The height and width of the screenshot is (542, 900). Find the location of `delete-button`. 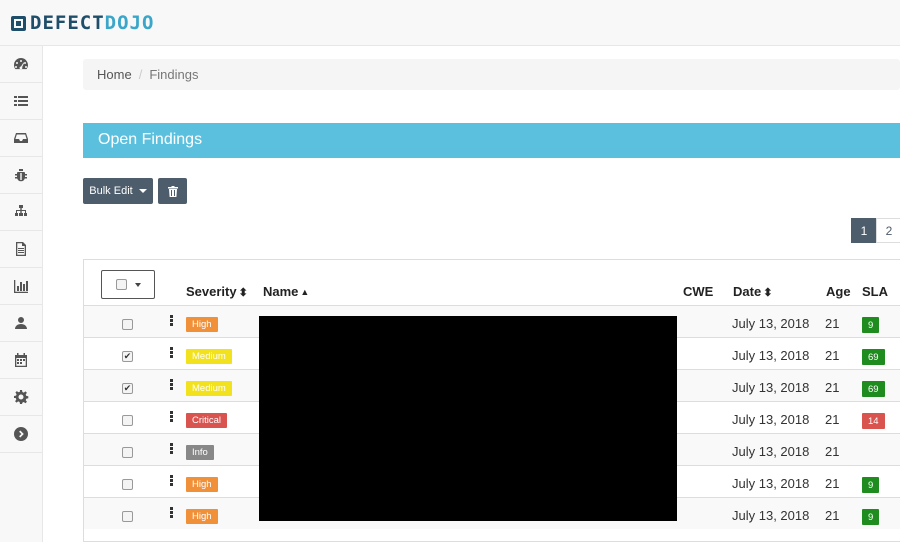

delete-button is located at coordinates (172, 191).